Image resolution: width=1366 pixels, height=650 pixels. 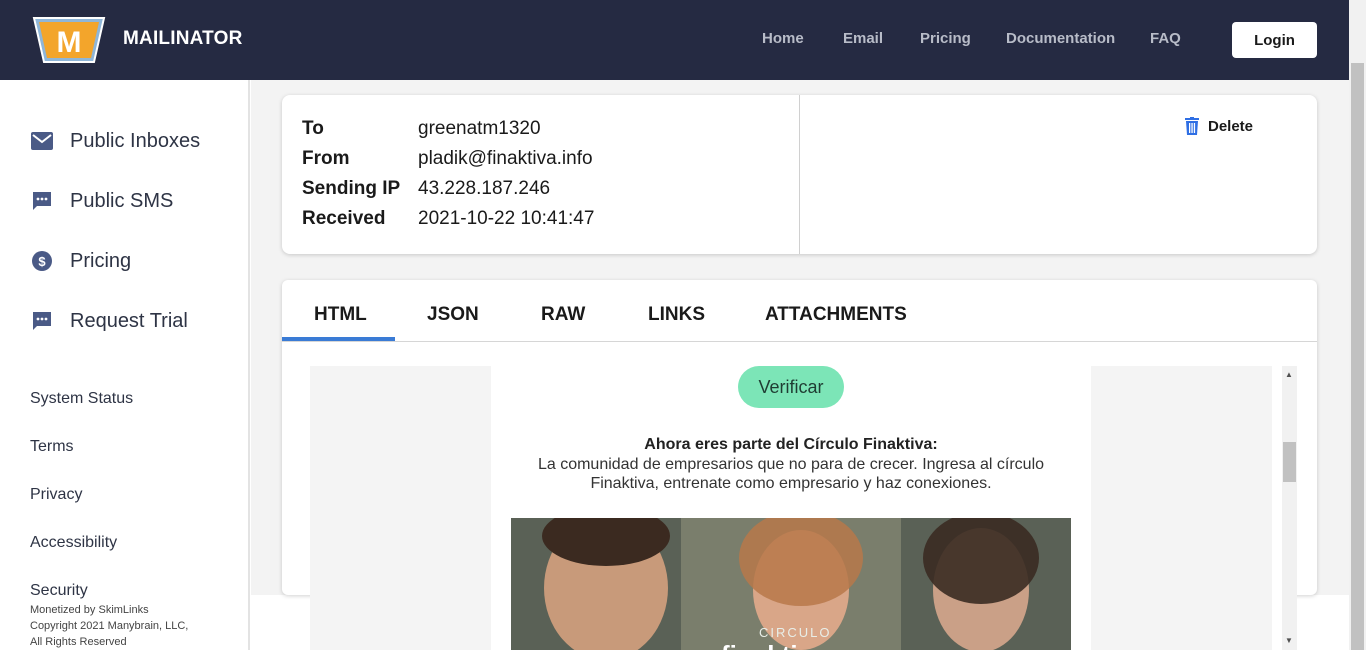 What do you see at coordinates (42, 321) in the screenshot?
I see `chat-icon` at bounding box center [42, 321].